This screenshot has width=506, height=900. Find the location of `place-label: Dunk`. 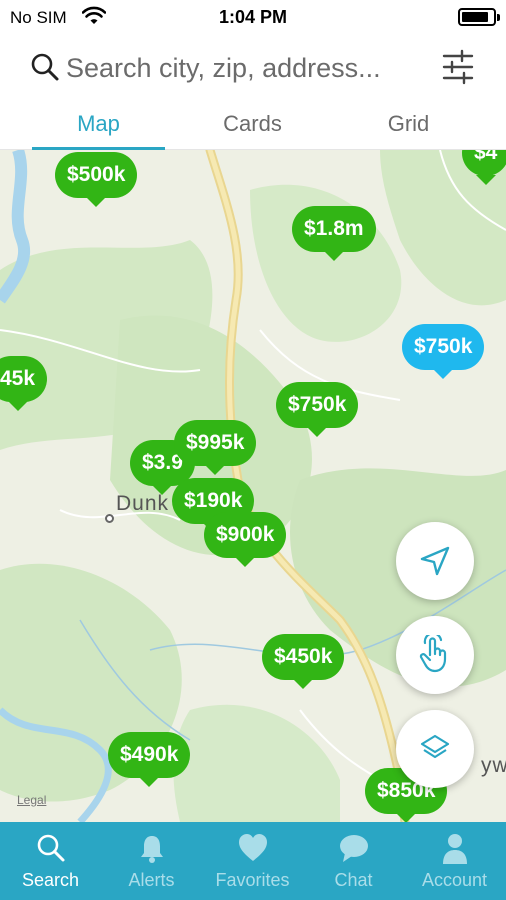

place-label: Dunk is located at coordinates (143, 503).